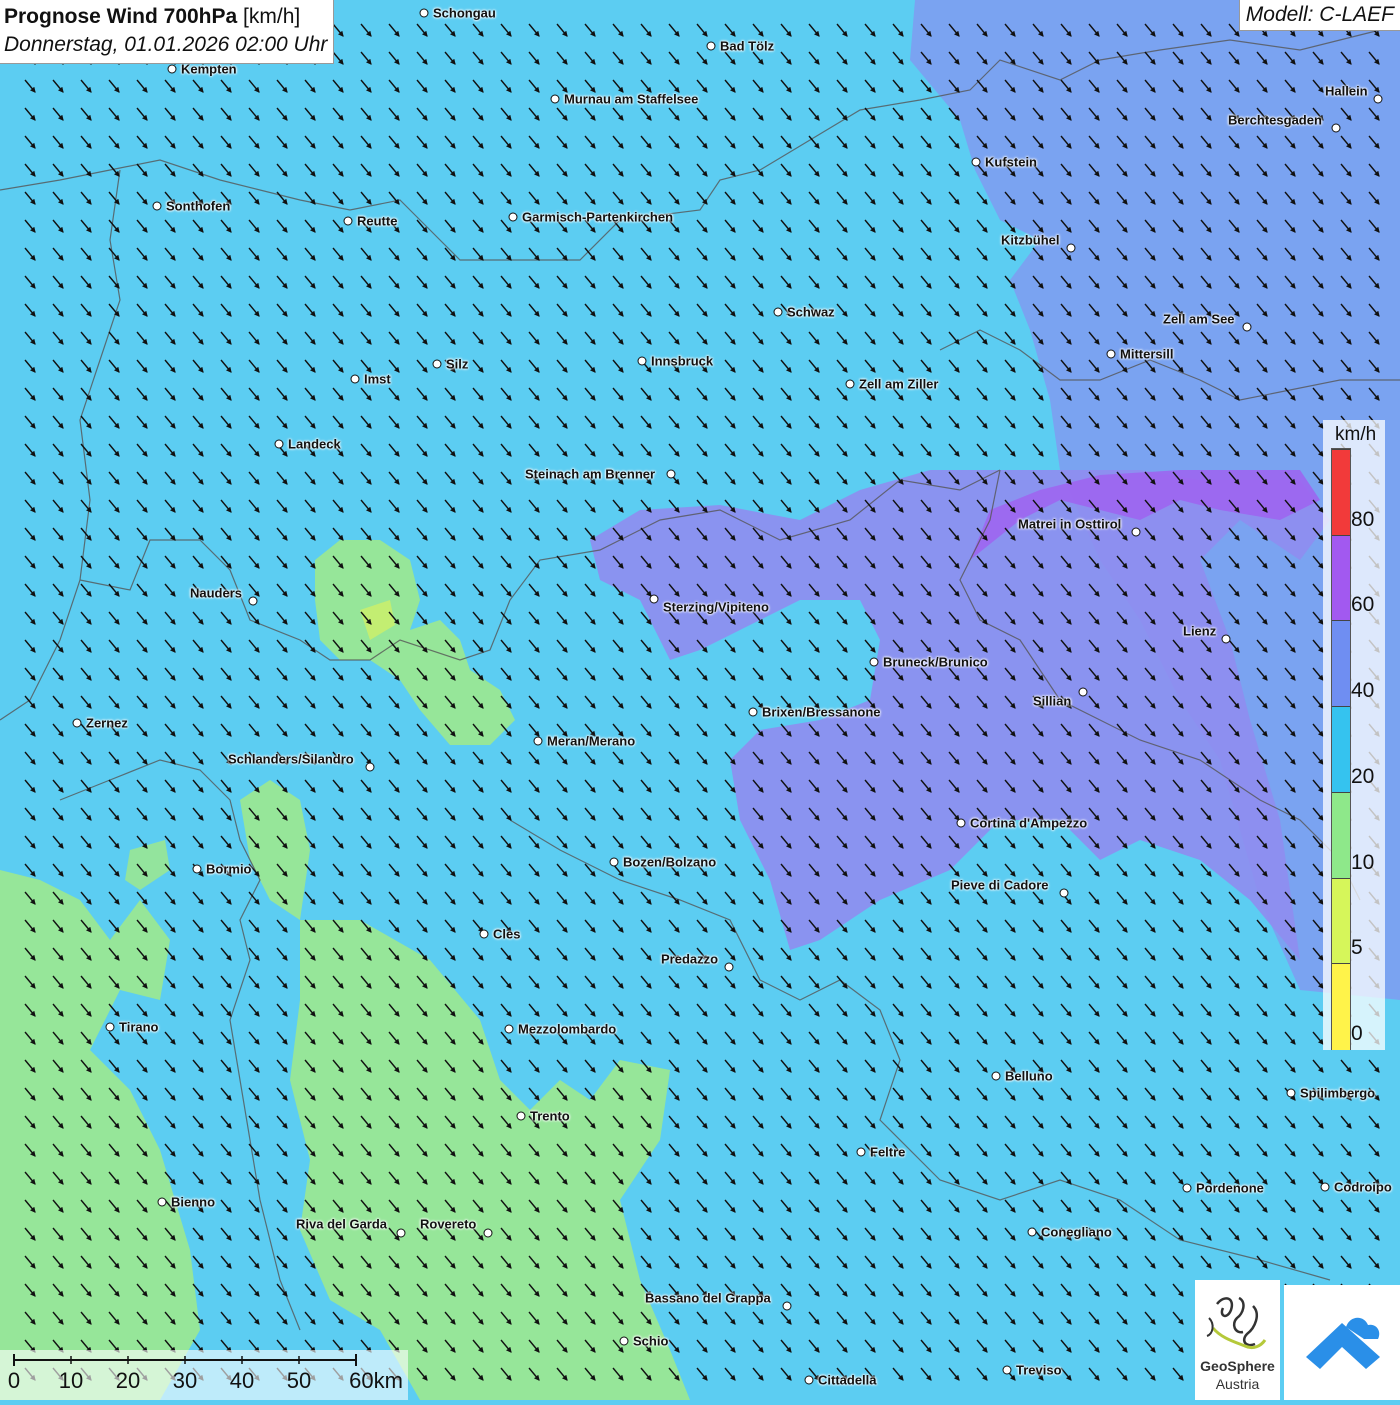  I want to click on place-label: Mezzolombardo, so click(567, 1029).